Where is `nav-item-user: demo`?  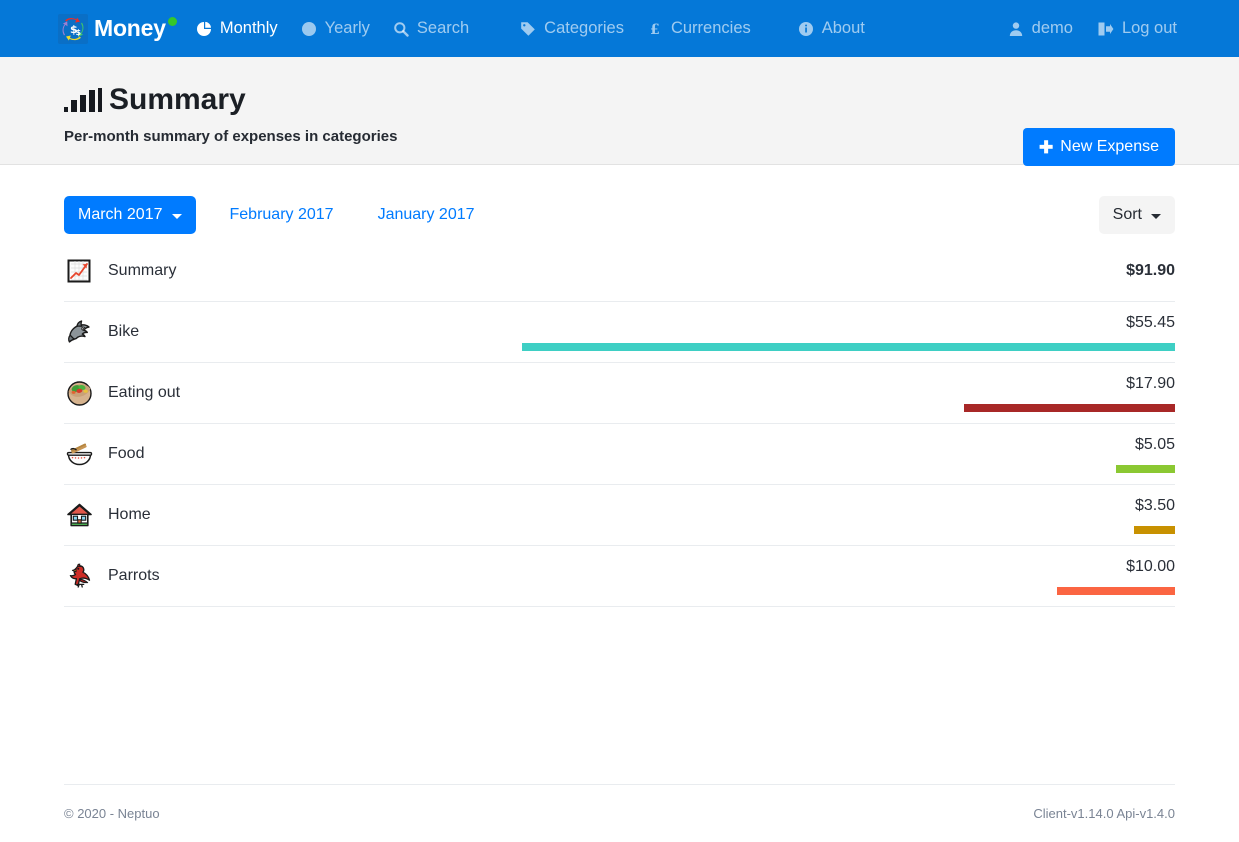 nav-item-user: demo is located at coordinates (1040, 29).